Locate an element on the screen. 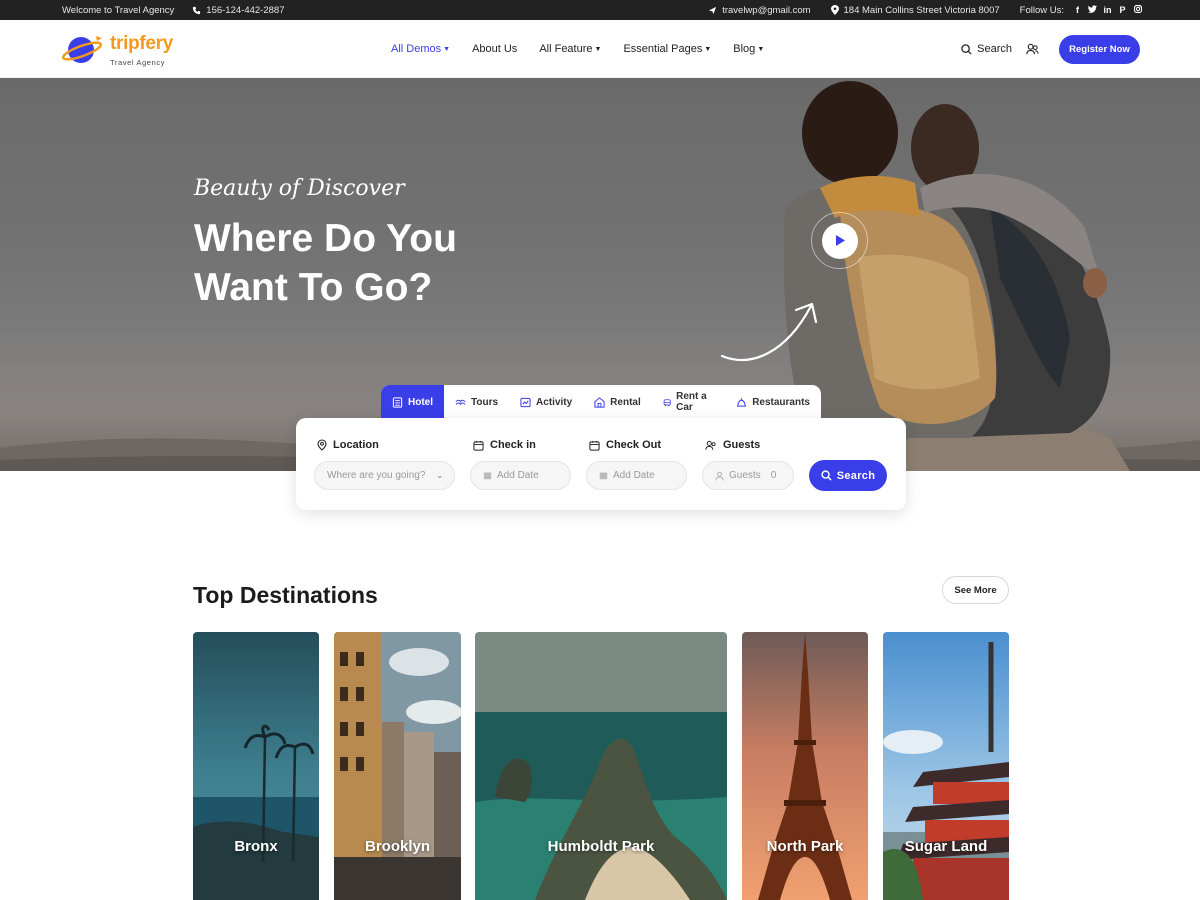 This screenshot has height=900, width=1200. user-icon is located at coordinates (1032, 49).